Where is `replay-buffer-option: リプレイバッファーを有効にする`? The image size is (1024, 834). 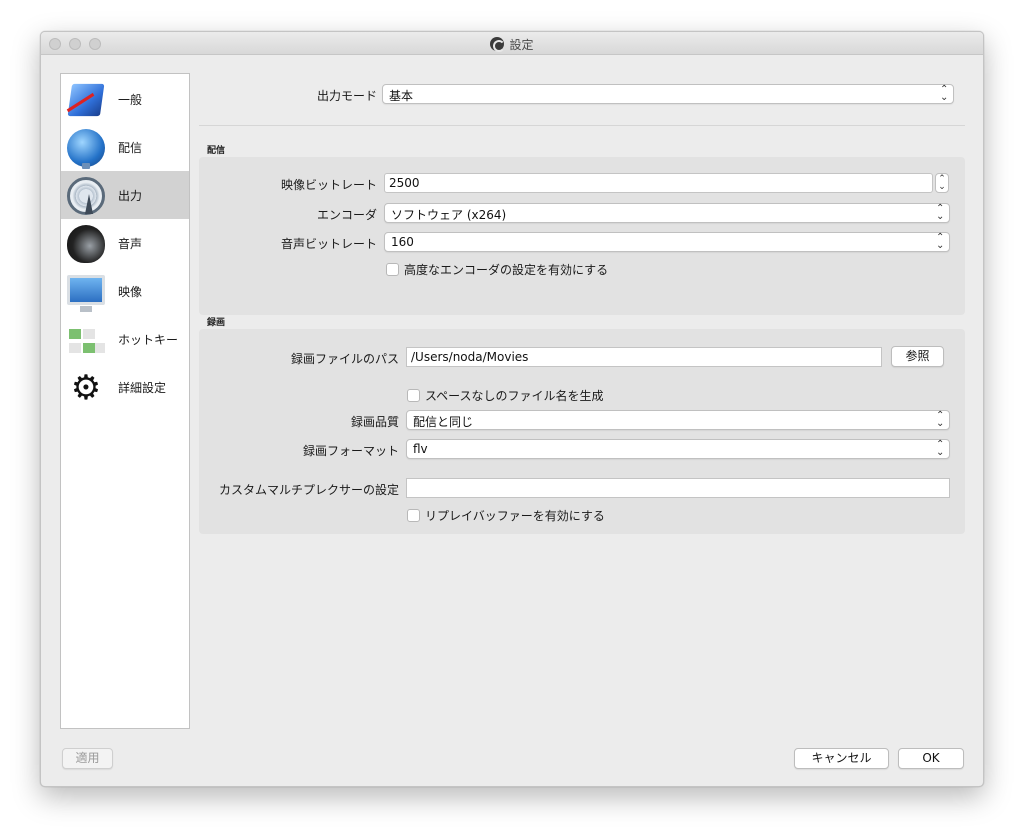
replay-buffer-option: リプレイバッファーを有効にする is located at coordinates (506, 515).